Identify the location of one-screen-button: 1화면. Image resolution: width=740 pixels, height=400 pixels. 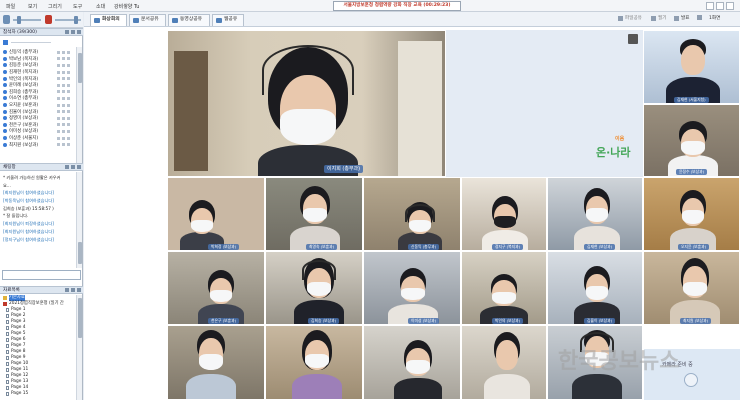
(714, 18).